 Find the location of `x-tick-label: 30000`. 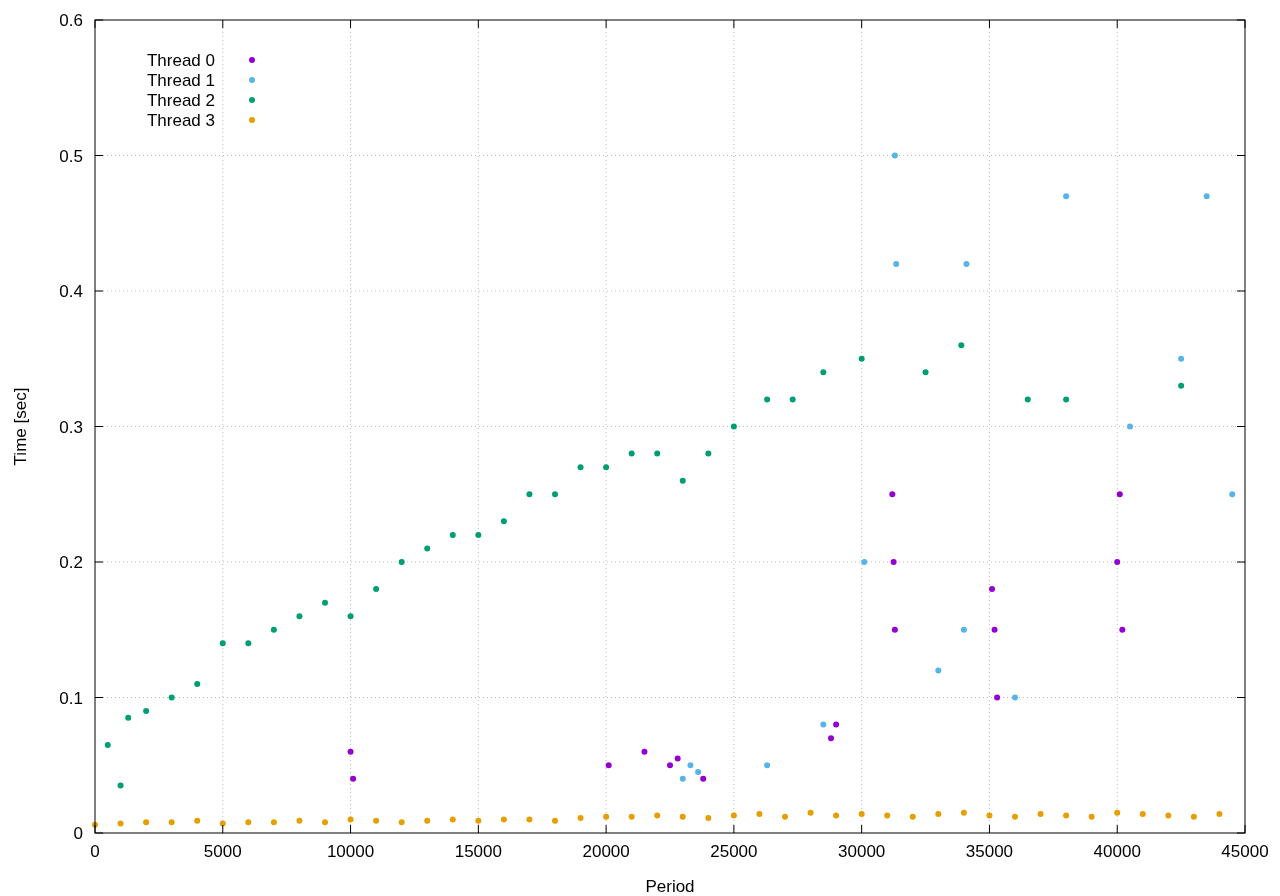

x-tick-label: 30000 is located at coordinates (862, 851).